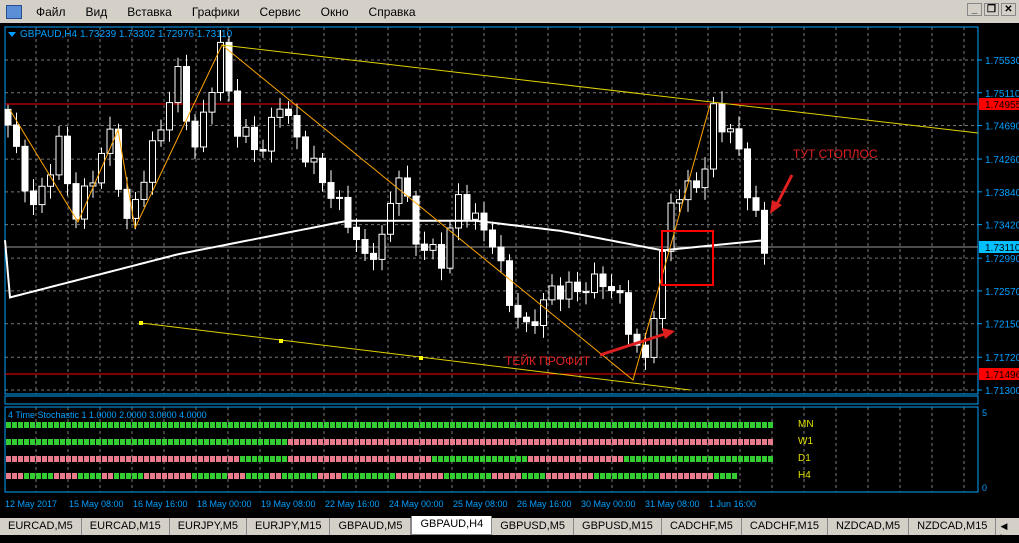 The width and height of the screenshot is (1019, 543). What do you see at coordinates (835, 154) in the screenshot?
I see `stoploss-annotation: ТУТ СТОПЛОС` at bounding box center [835, 154].